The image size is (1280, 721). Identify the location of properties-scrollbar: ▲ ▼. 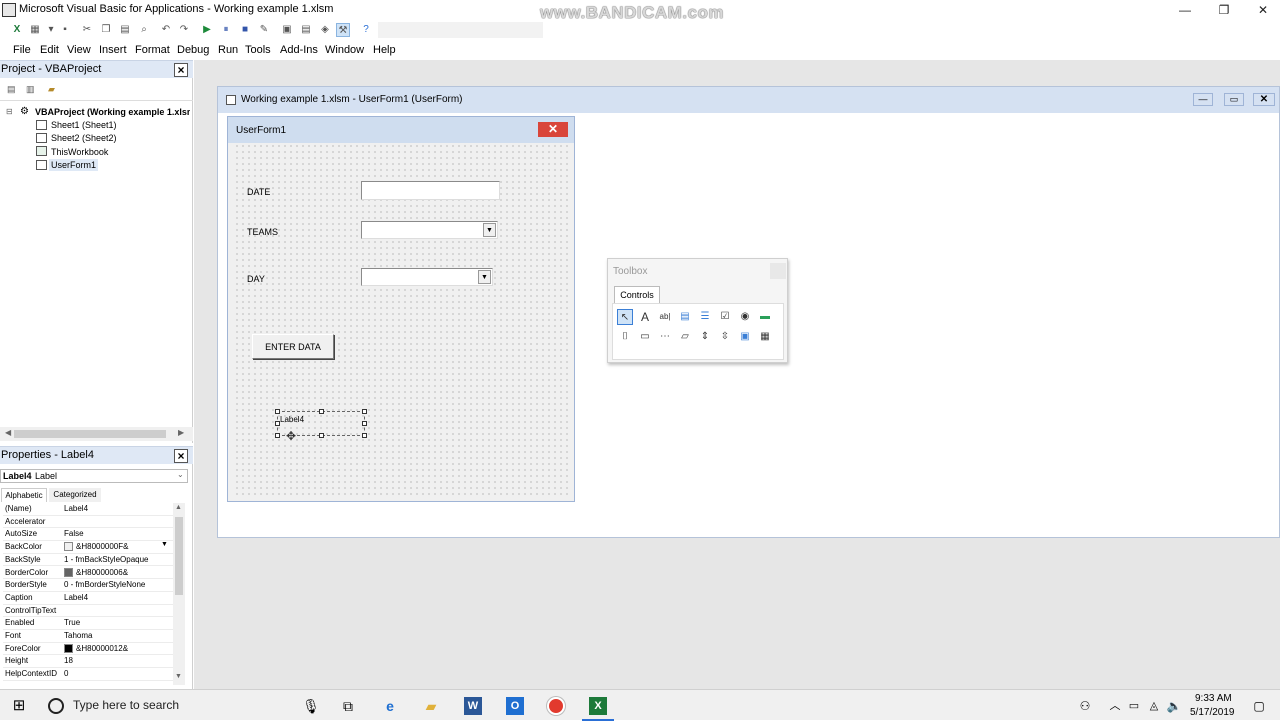
(179, 594).